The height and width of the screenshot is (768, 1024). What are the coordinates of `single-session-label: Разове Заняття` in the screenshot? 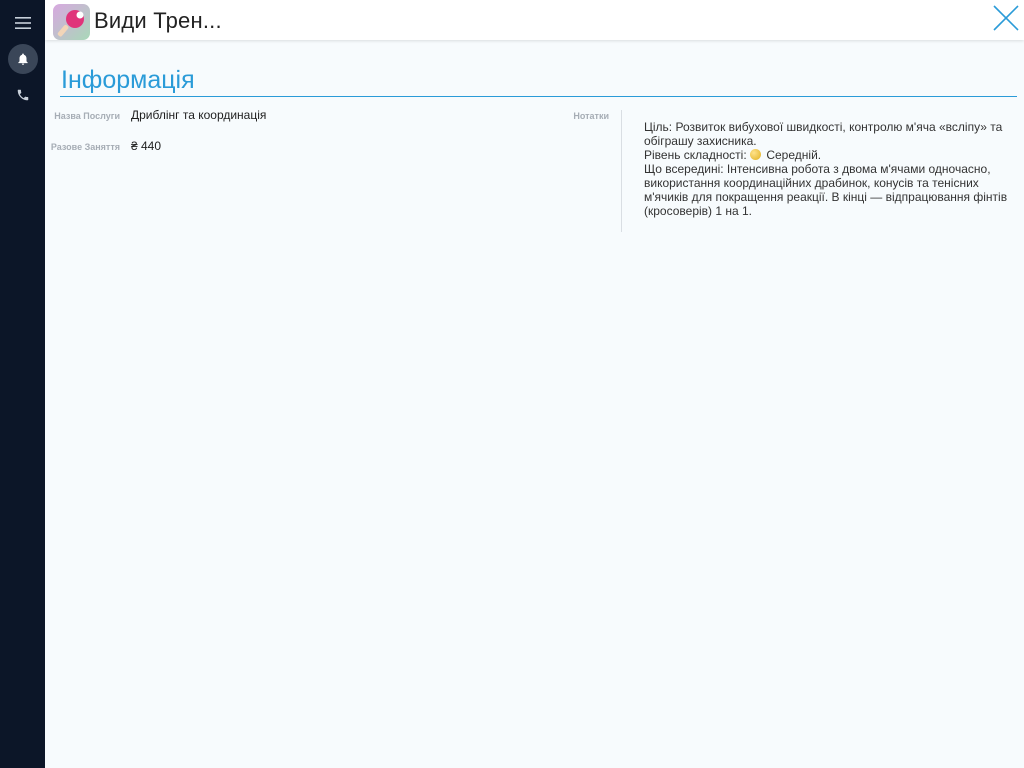 It's located at (85, 147).